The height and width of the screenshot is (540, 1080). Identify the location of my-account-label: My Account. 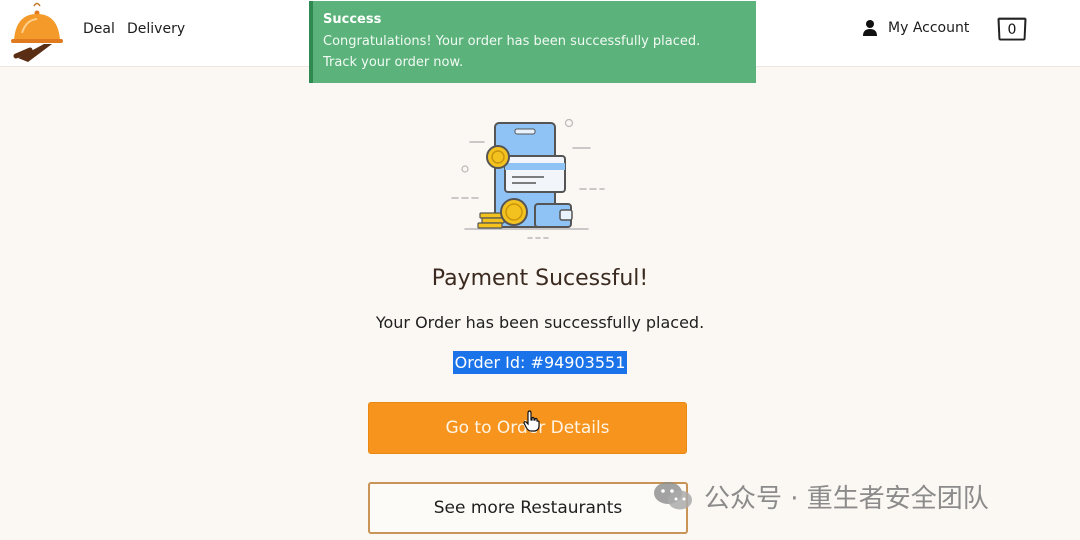
(929, 28).